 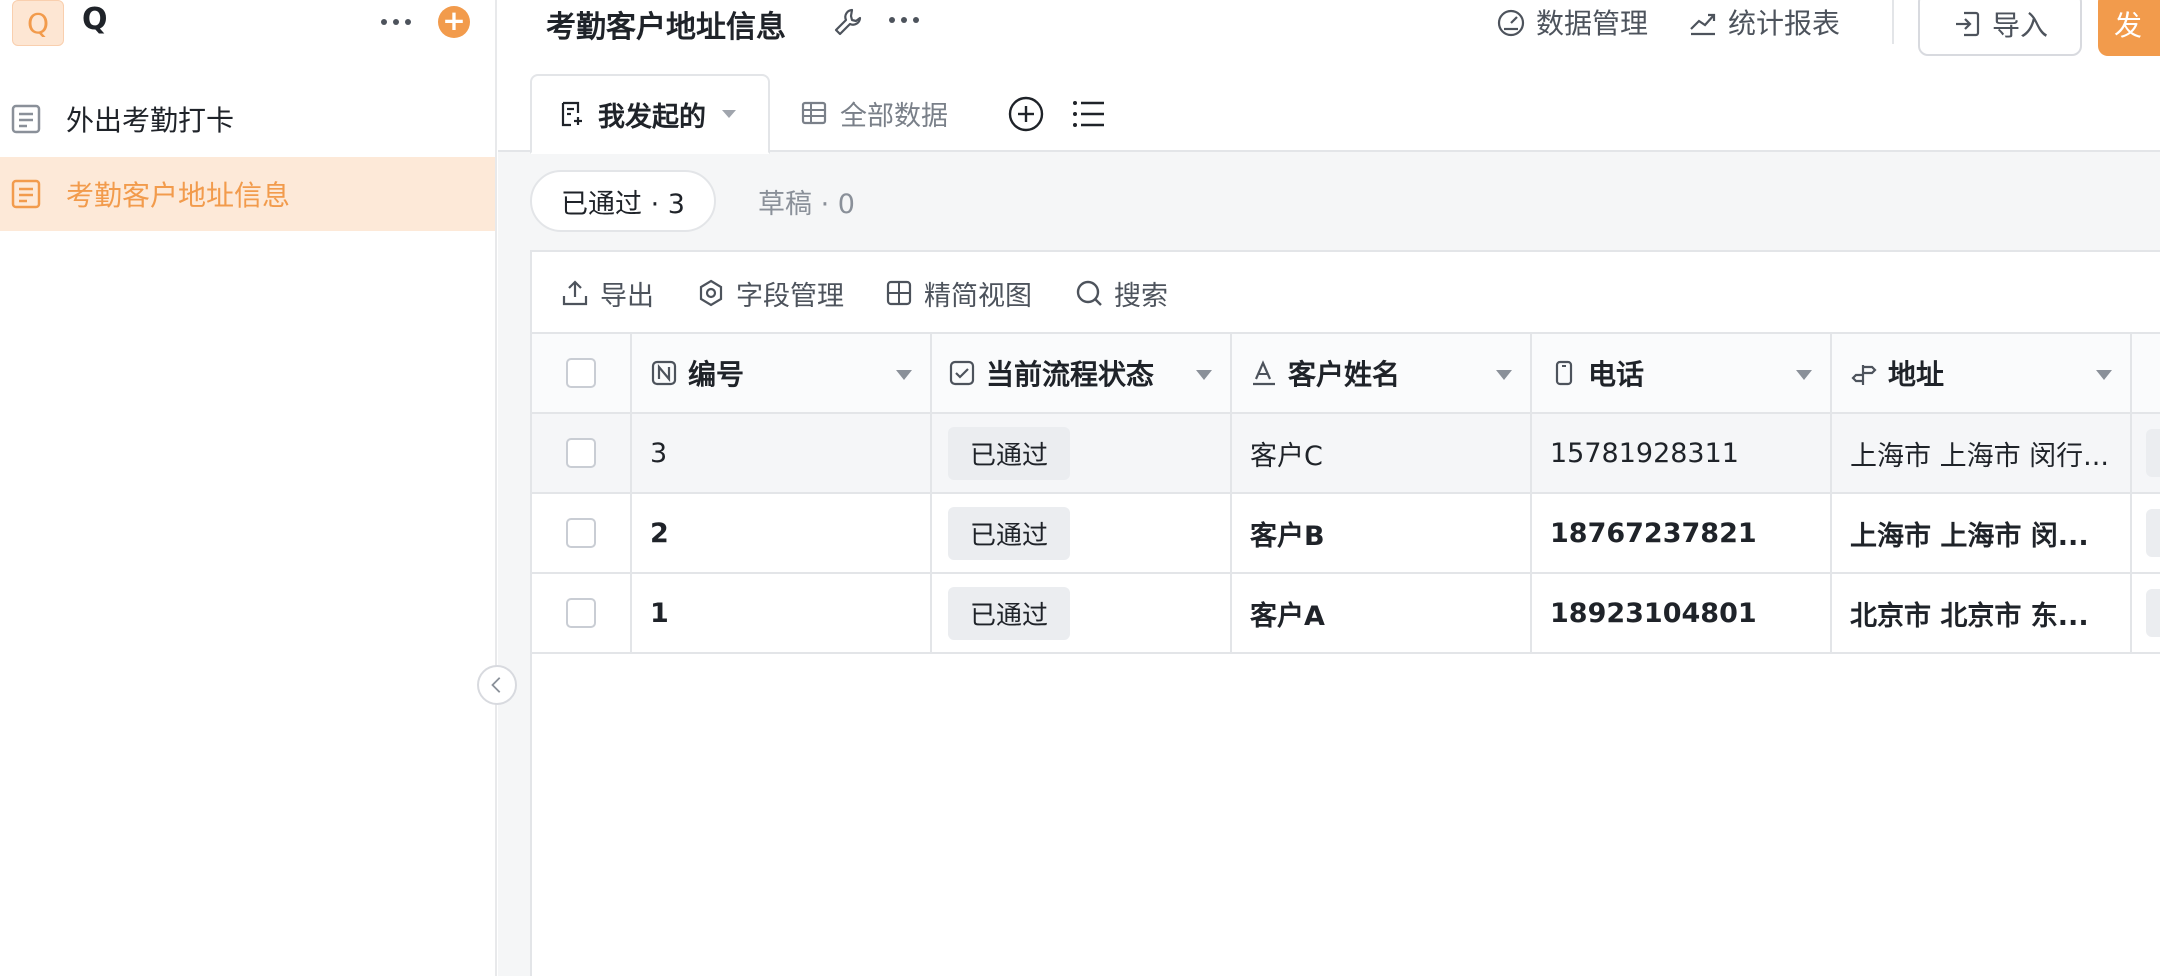 I want to click on column-label: 地址, so click(x=1916, y=374).